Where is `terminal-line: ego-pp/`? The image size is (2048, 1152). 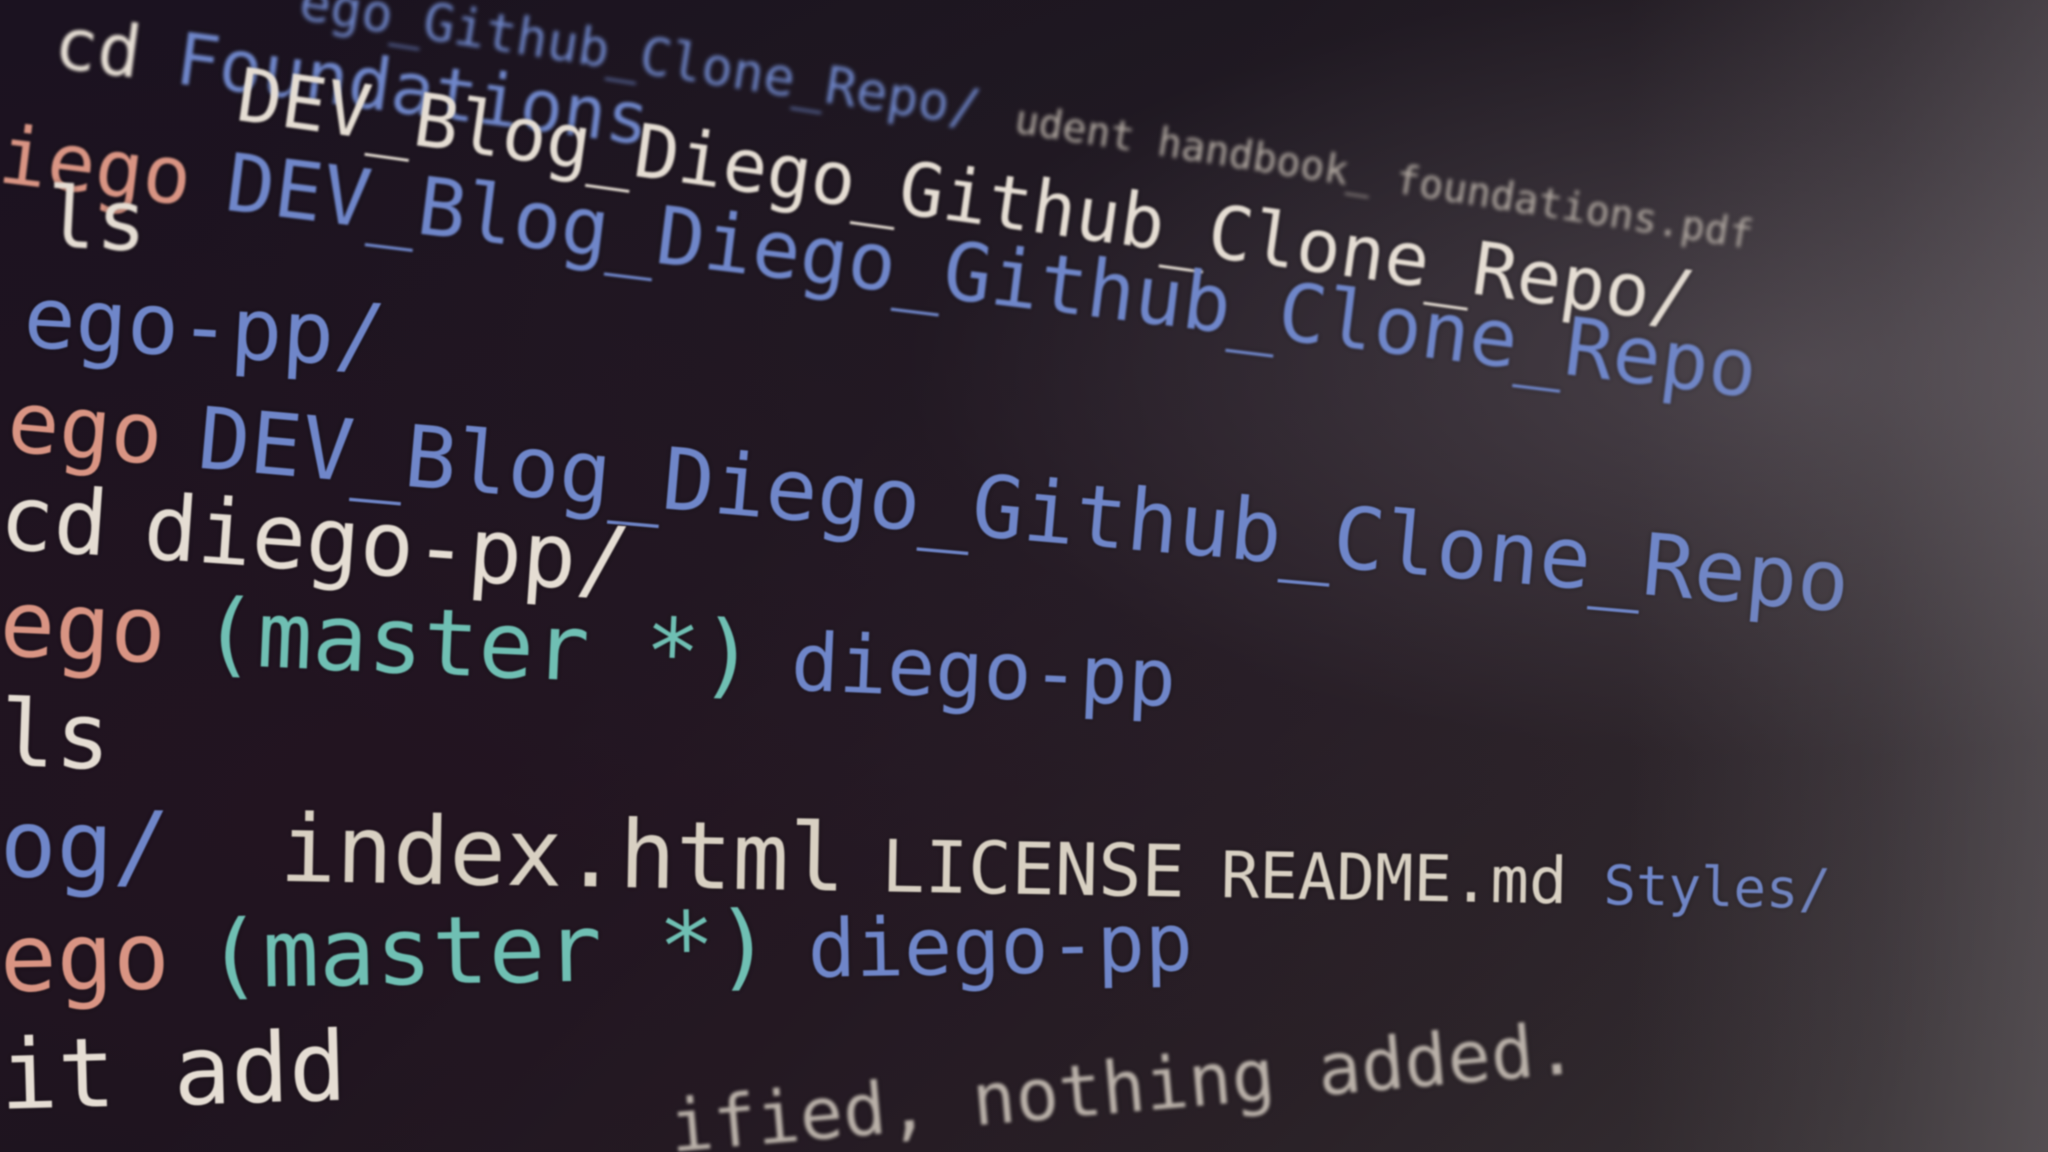
terminal-line: ego-pp/ is located at coordinates (204, 327).